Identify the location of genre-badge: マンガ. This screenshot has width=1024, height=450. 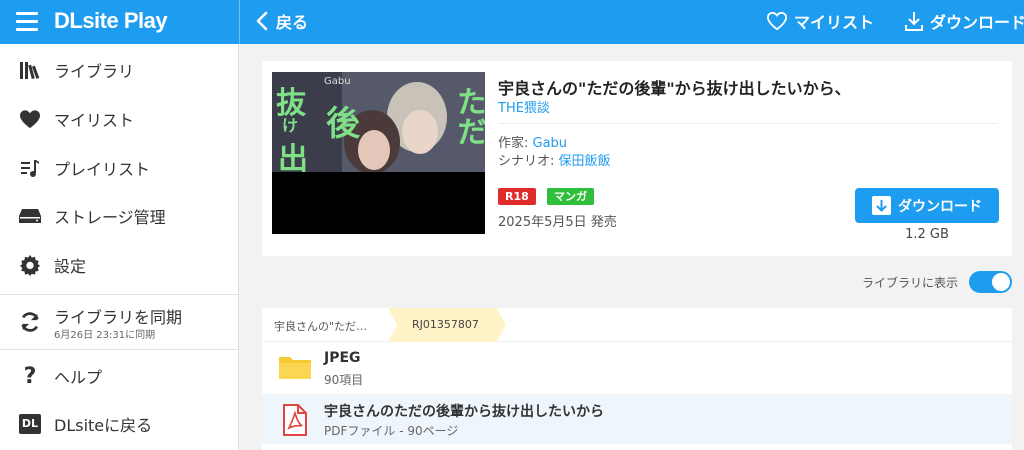
(570, 196).